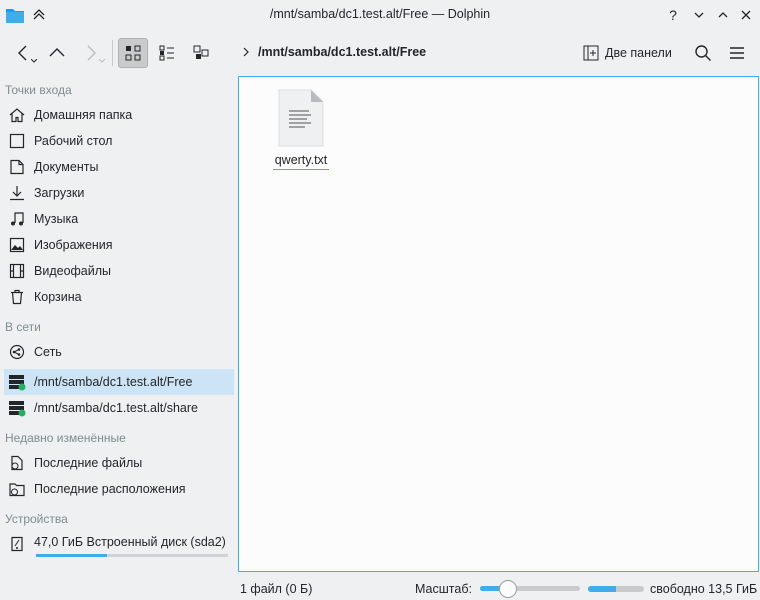  I want to click on place-label: Домашняя папка, so click(83, 115).